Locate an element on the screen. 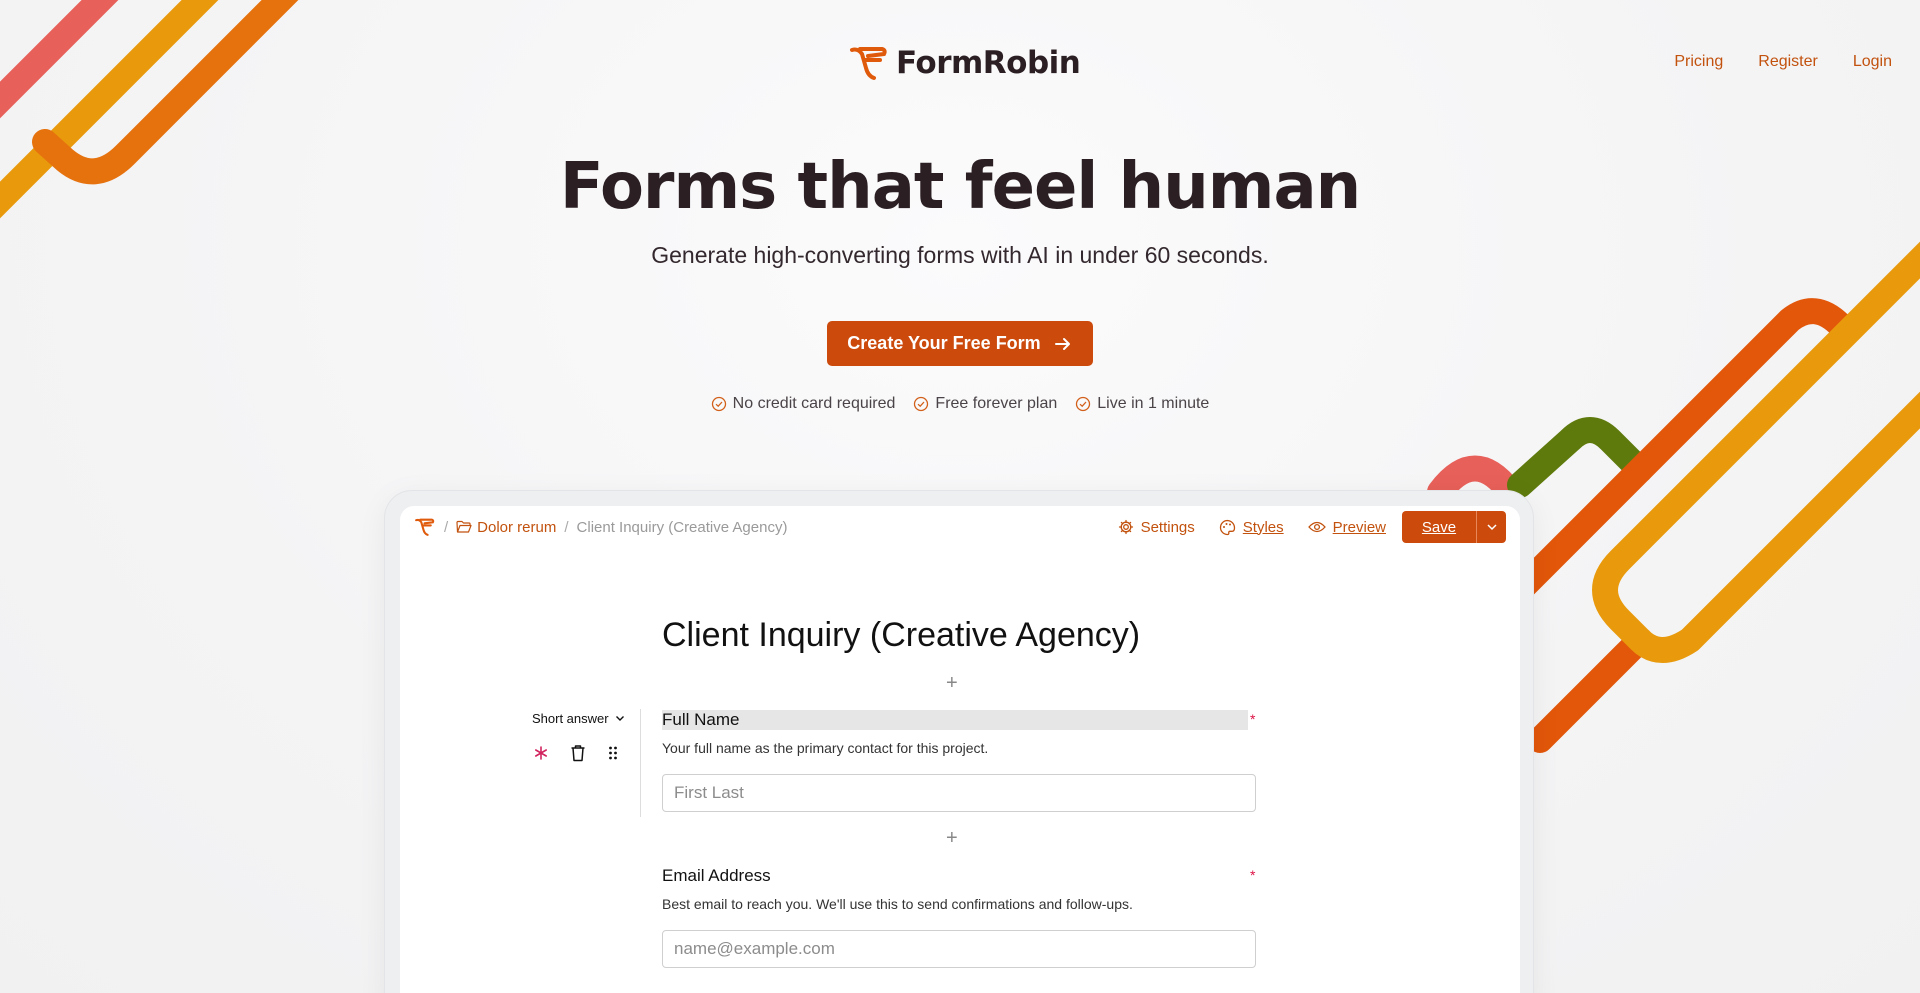 This screenshot has height=993, width=1920. arrow-right-icon is located at coordinates (1062, 343).